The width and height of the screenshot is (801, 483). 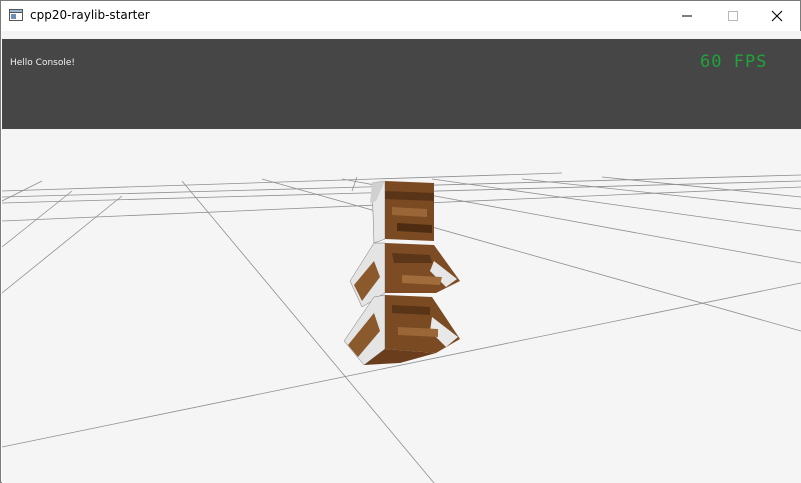 I want to click on close-button, so click(x=777, y=16).